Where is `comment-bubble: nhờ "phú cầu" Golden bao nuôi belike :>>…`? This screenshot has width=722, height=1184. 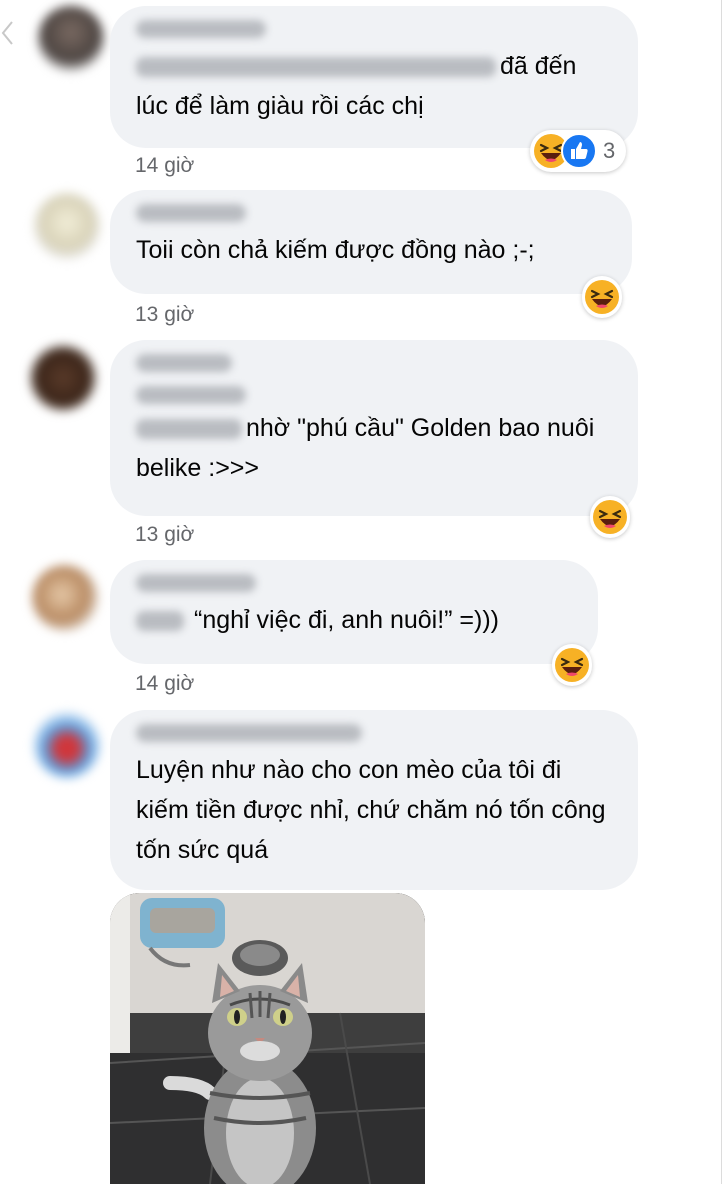
comment-bubble: nhờ "phú cầu" Golden bao nuôi belike :>>… is located at coordinates (374, 428).